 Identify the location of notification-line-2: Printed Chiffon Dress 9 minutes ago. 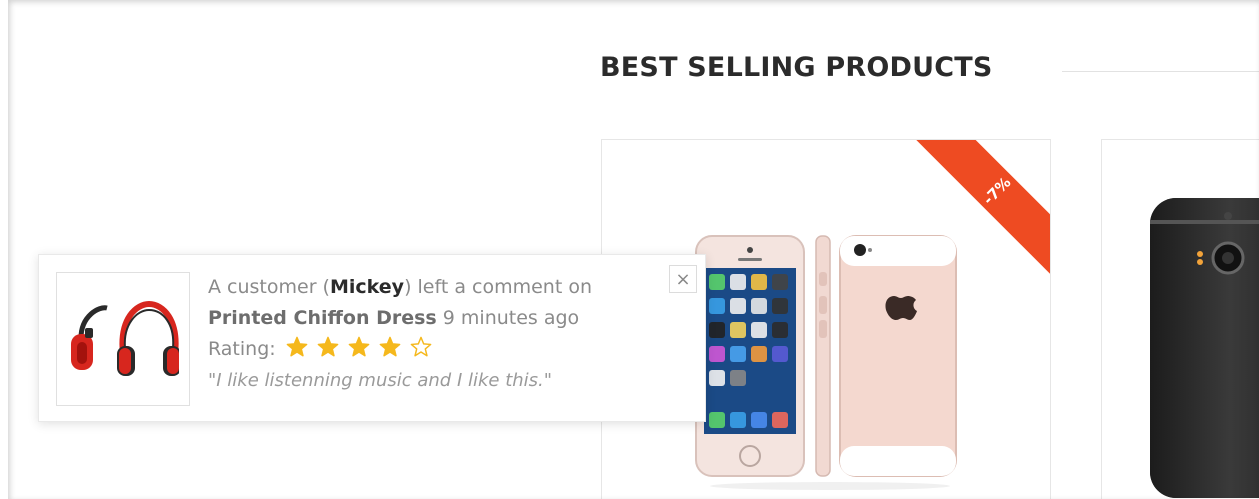
(433, 318).